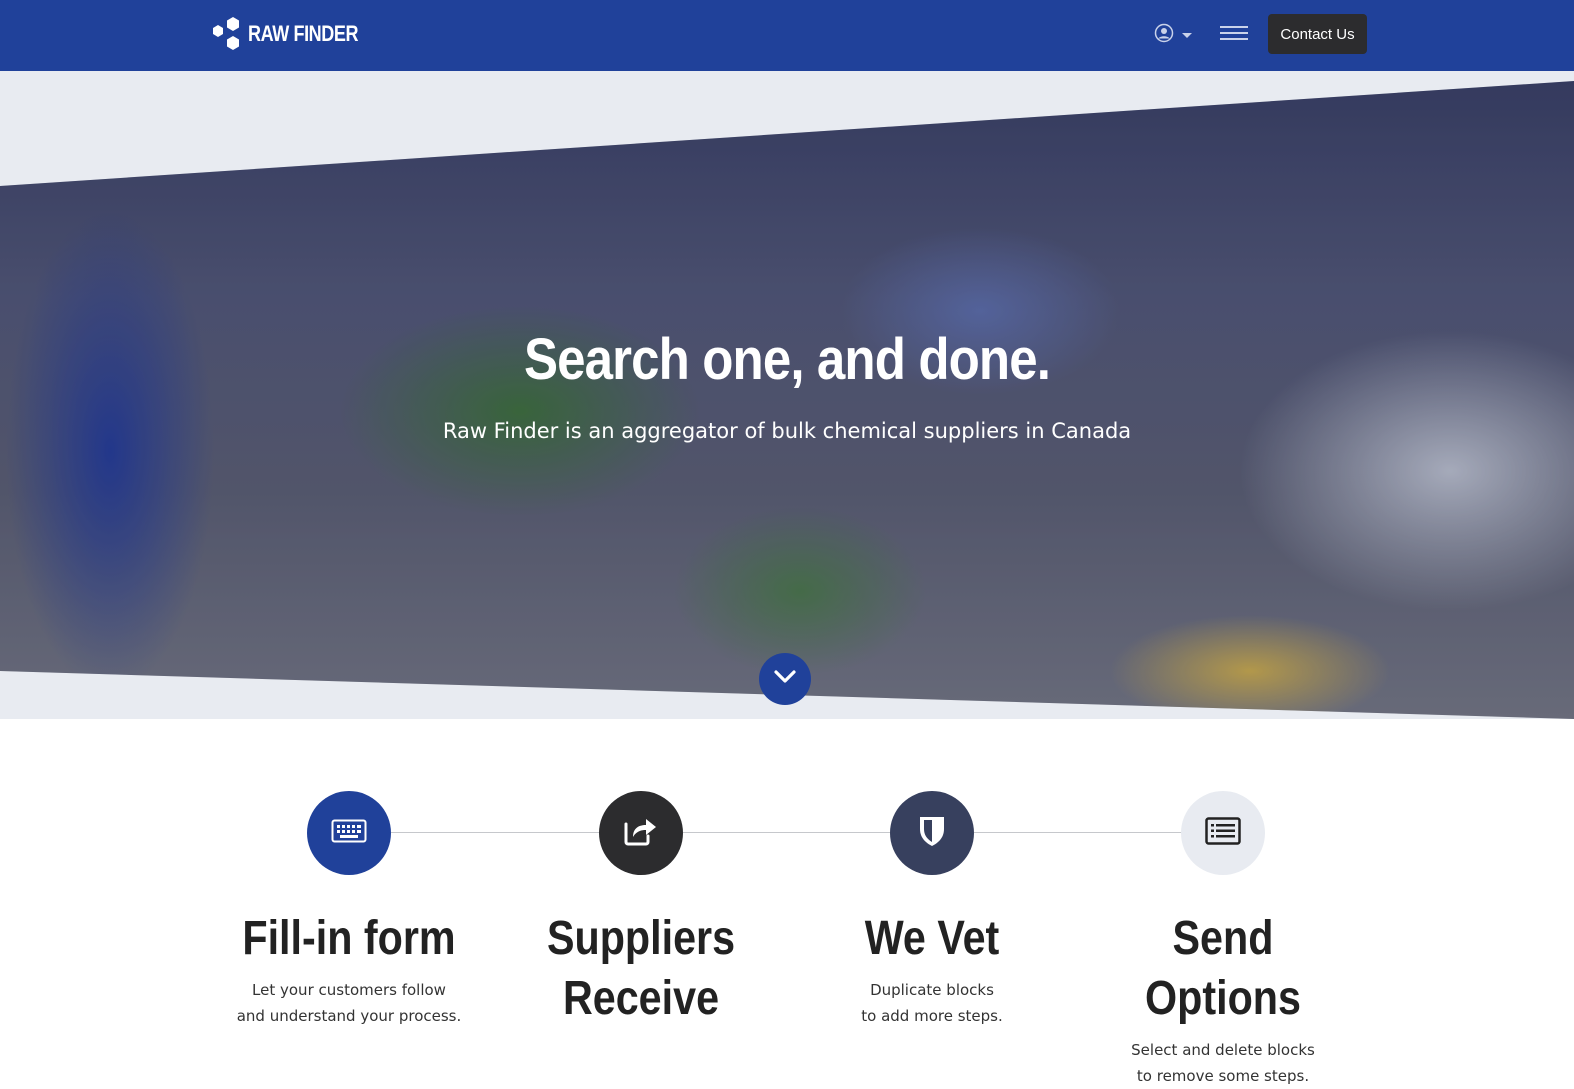 Image resolution: width=1574 pixels, height=1089 pixels. Describe the element at coordinates (641, 968) in the screenshot. I see `step-title: Suppliers Receive` at that location.